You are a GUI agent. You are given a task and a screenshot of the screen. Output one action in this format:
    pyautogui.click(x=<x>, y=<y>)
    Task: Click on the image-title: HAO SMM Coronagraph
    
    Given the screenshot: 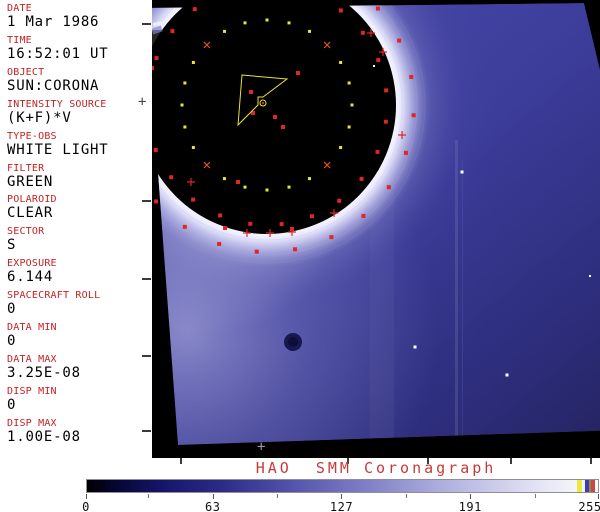 What is the action you would take?
    pyautogui.click(x=376, y=468)
    